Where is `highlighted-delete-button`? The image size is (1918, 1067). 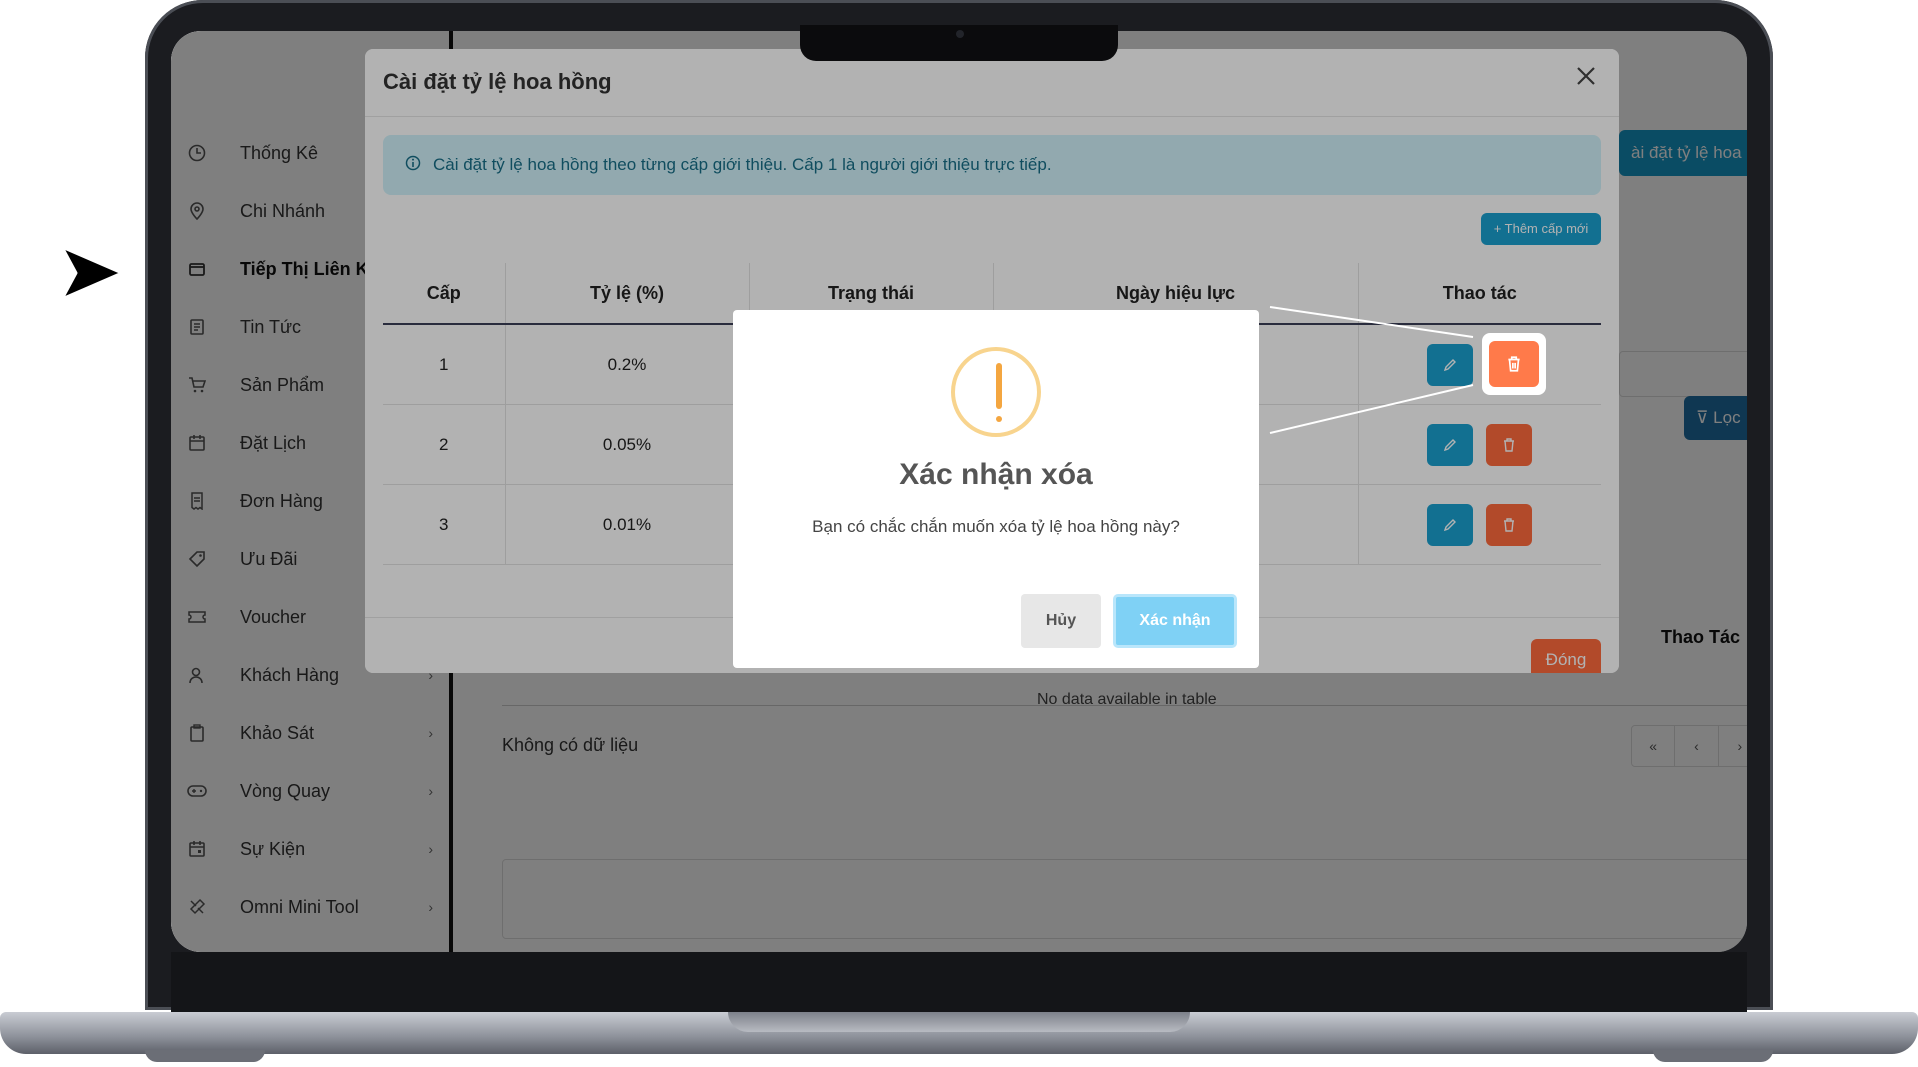 highlighted-delete-button is located at coordinates (1514, 364).